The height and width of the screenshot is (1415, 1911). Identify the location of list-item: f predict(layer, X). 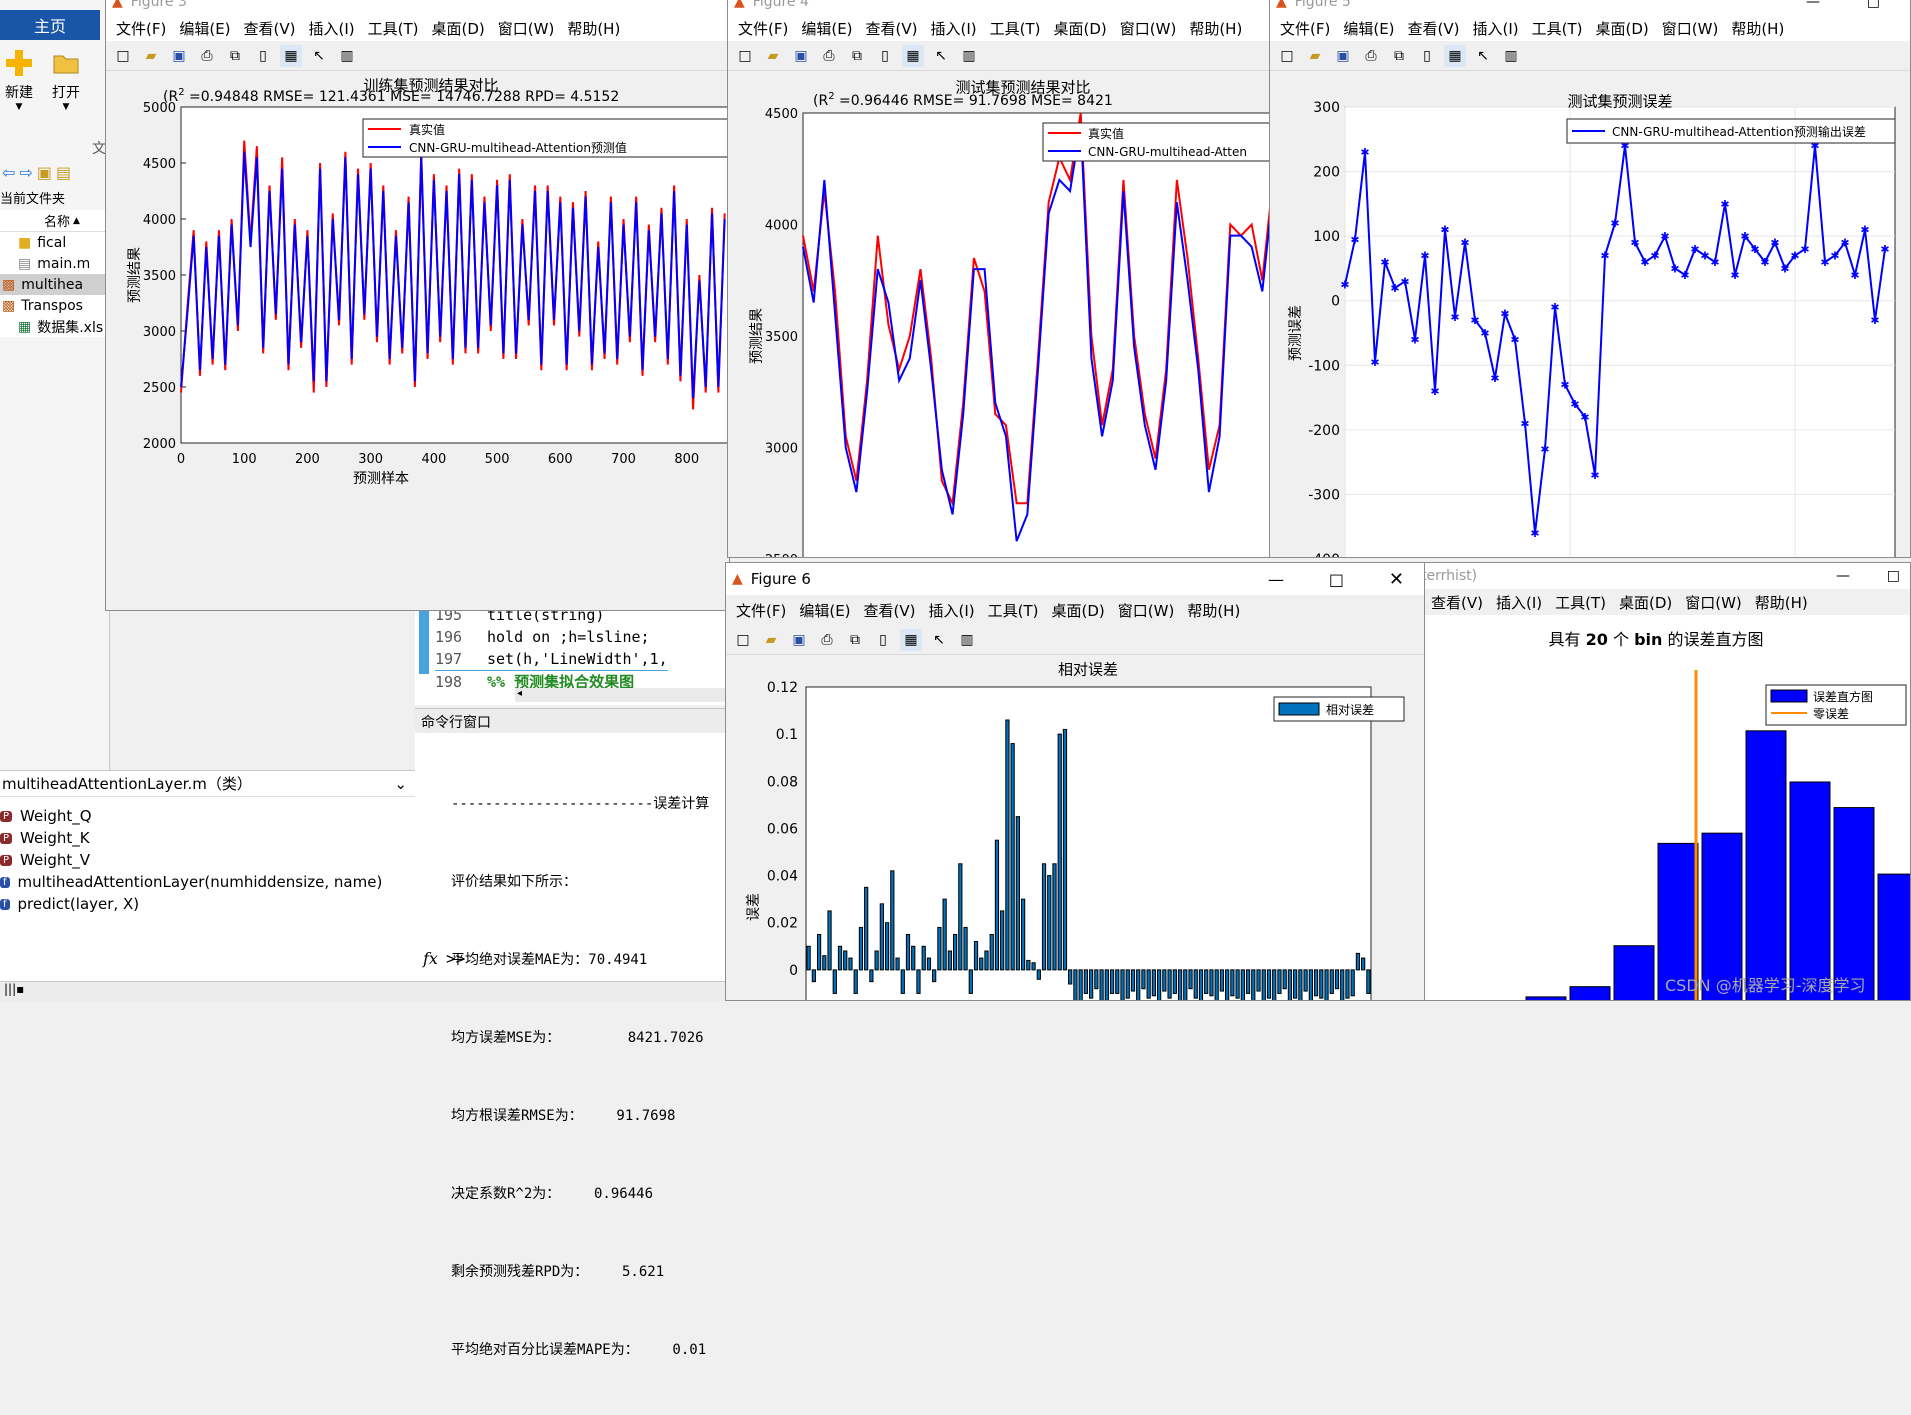
(207, 904).